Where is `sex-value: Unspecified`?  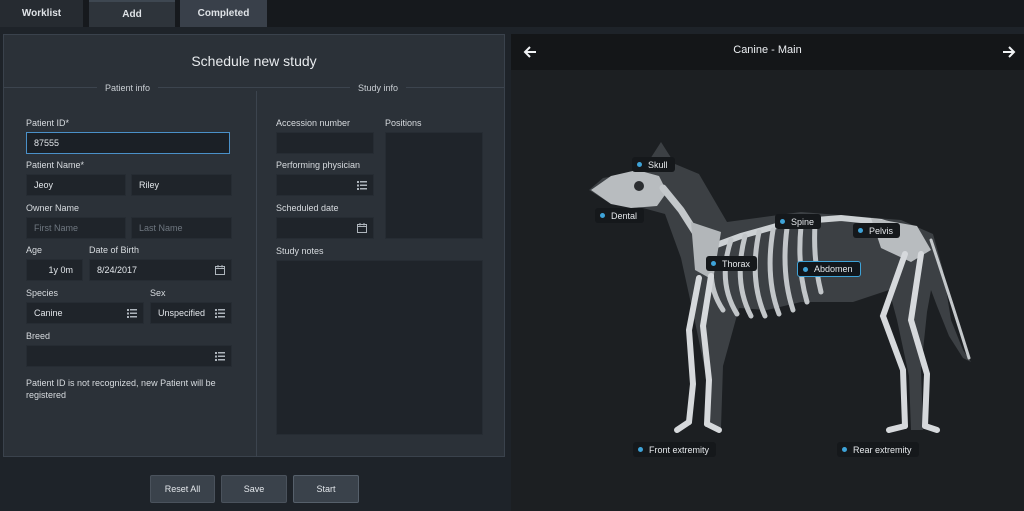 sex-value: Unspecified is located at coordinates (182, 313).